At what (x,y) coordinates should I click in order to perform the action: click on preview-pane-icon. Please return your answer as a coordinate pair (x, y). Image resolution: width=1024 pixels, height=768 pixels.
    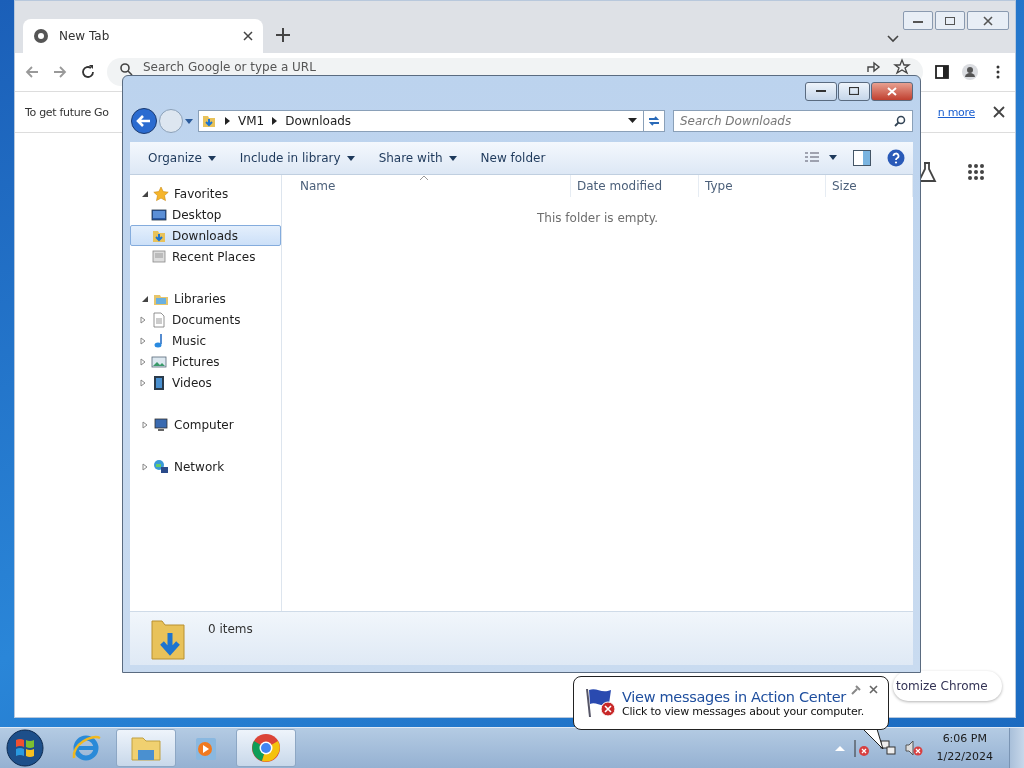
    Looking at the image, I should click on (862, 158).